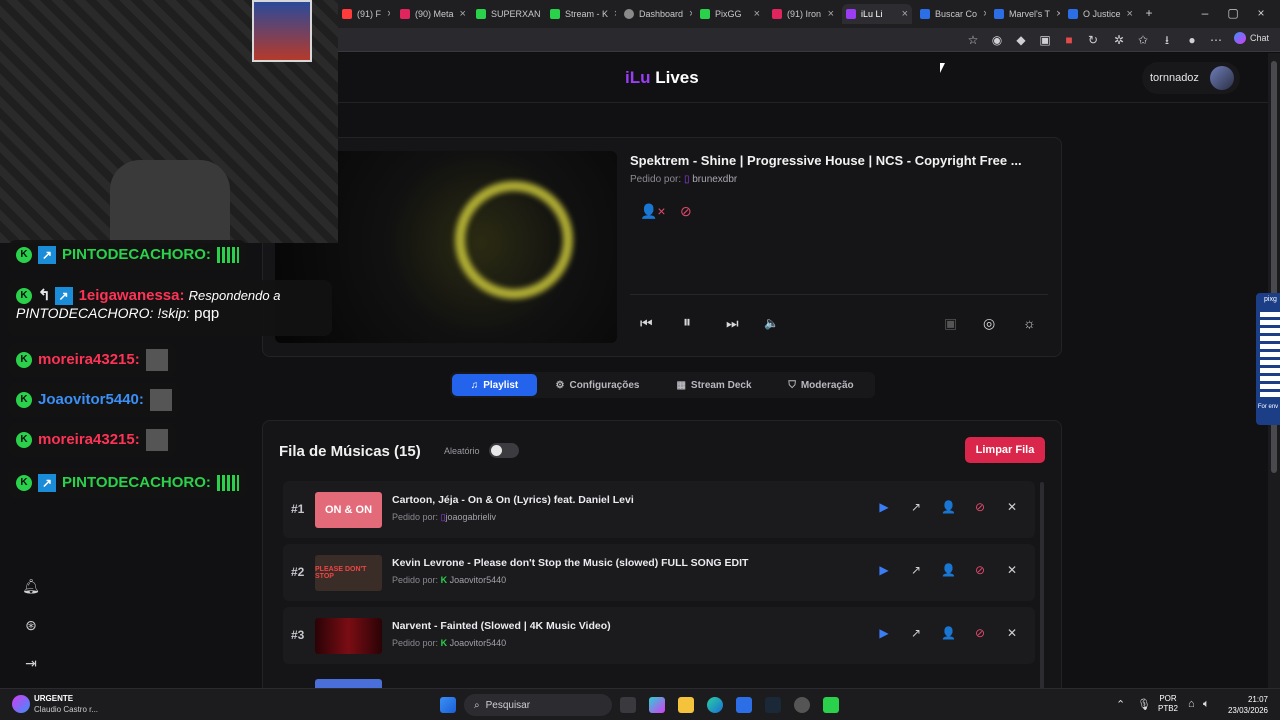 This screenshot has width=1280, height=720. Describe the element at coordinates (31, 586) in the screenshot. I see `notification-bell-icon: 🔔︎` at that location.